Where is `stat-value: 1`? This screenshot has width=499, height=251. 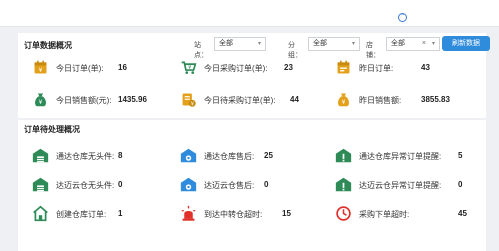 stat-value: 1 is located at coordinates (120, 213).